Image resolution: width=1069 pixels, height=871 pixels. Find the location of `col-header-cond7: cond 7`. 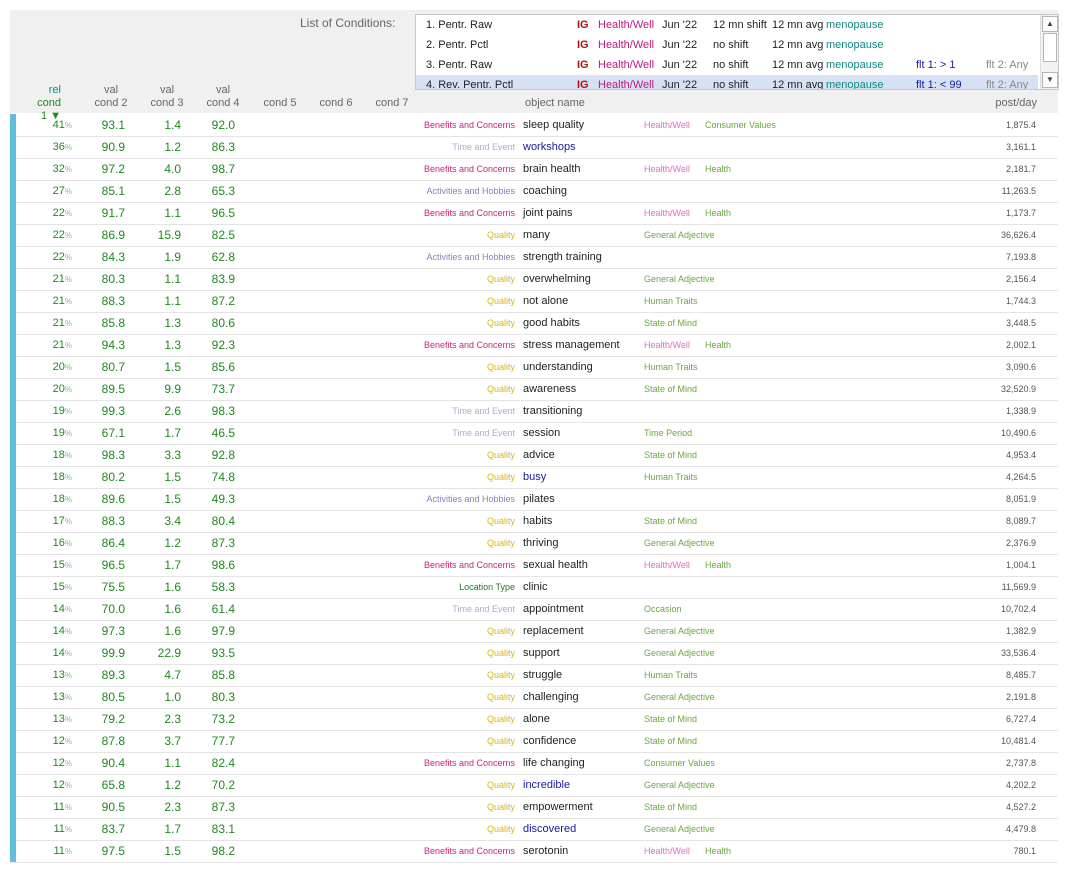

col-header-cond7: cond 7 is located at coordinates (392, 103).